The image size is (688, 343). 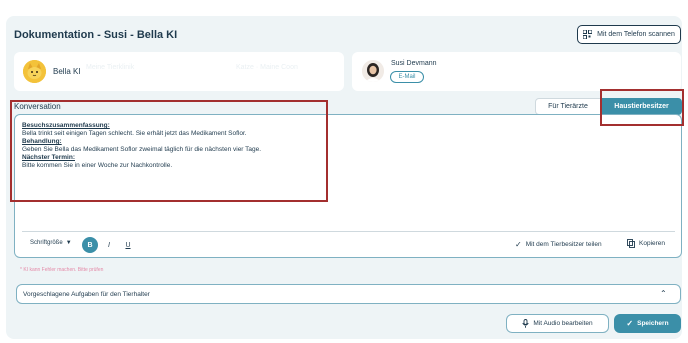 I want to click on copy-button: Kopieren, so click(x=646, y=243).